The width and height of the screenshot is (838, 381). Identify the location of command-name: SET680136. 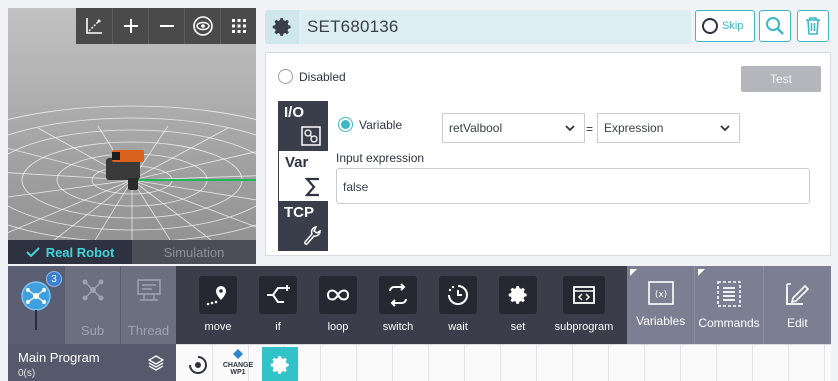
(353, 26).